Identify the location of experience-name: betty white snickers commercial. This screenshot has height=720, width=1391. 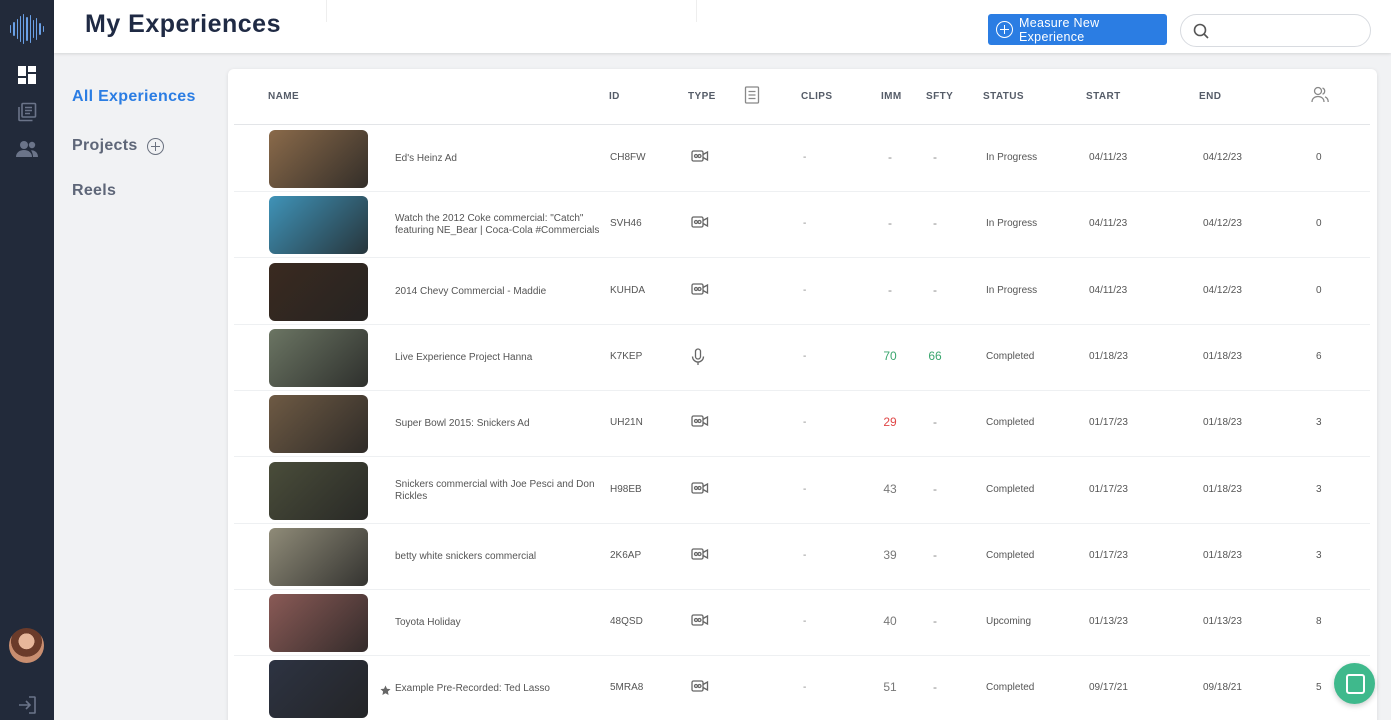
(497, 557).